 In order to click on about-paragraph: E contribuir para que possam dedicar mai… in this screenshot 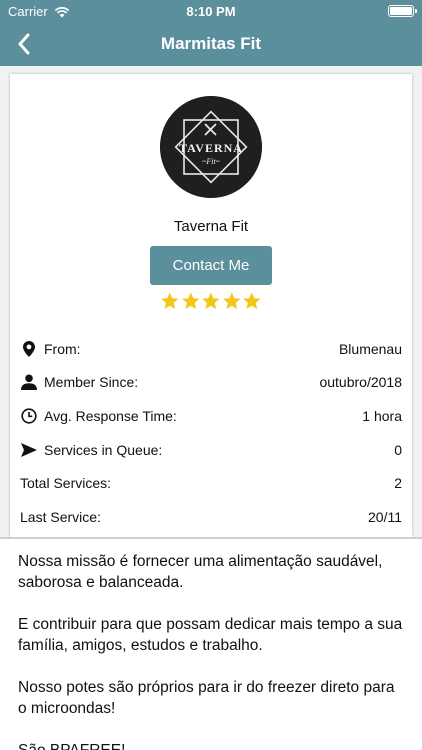, I will do `click(210, 635)`.